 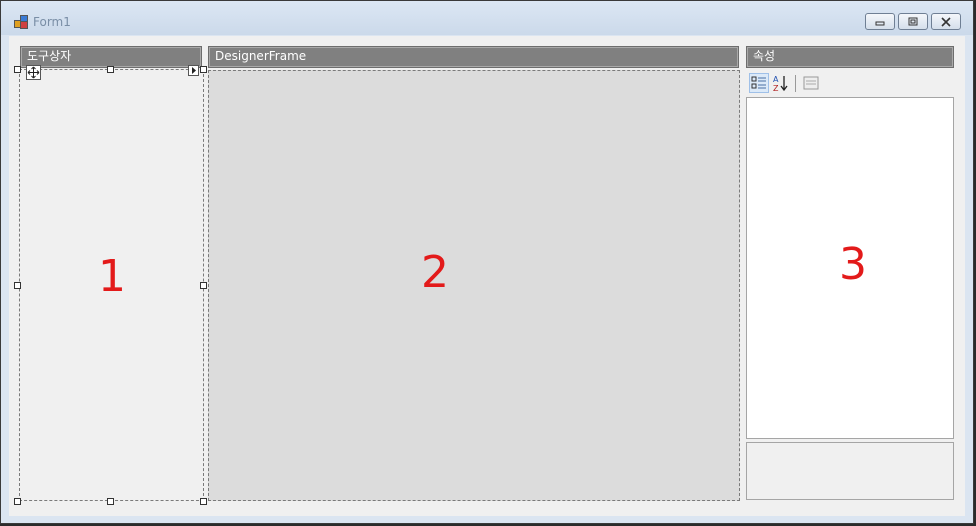 What do you see at coordinates (781, 83) in the screenshot?
I see `alphabetical-icon: A Z` at bounding box center [781, 83].